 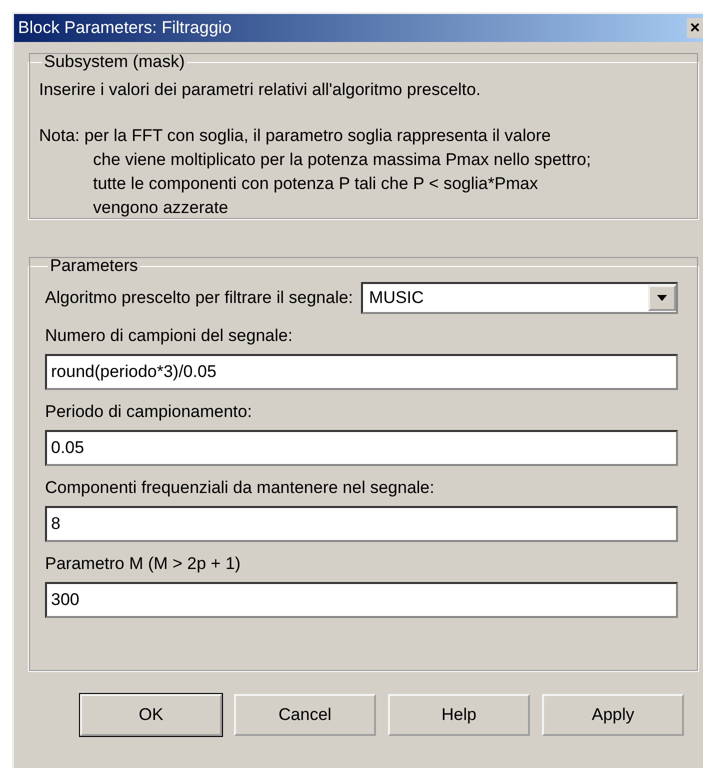 What do you see at coordinates (143, 564) in the screenshot?
I see `field-label: Parametro M (M > 2p + 1)` at bounding box center [143, 564].